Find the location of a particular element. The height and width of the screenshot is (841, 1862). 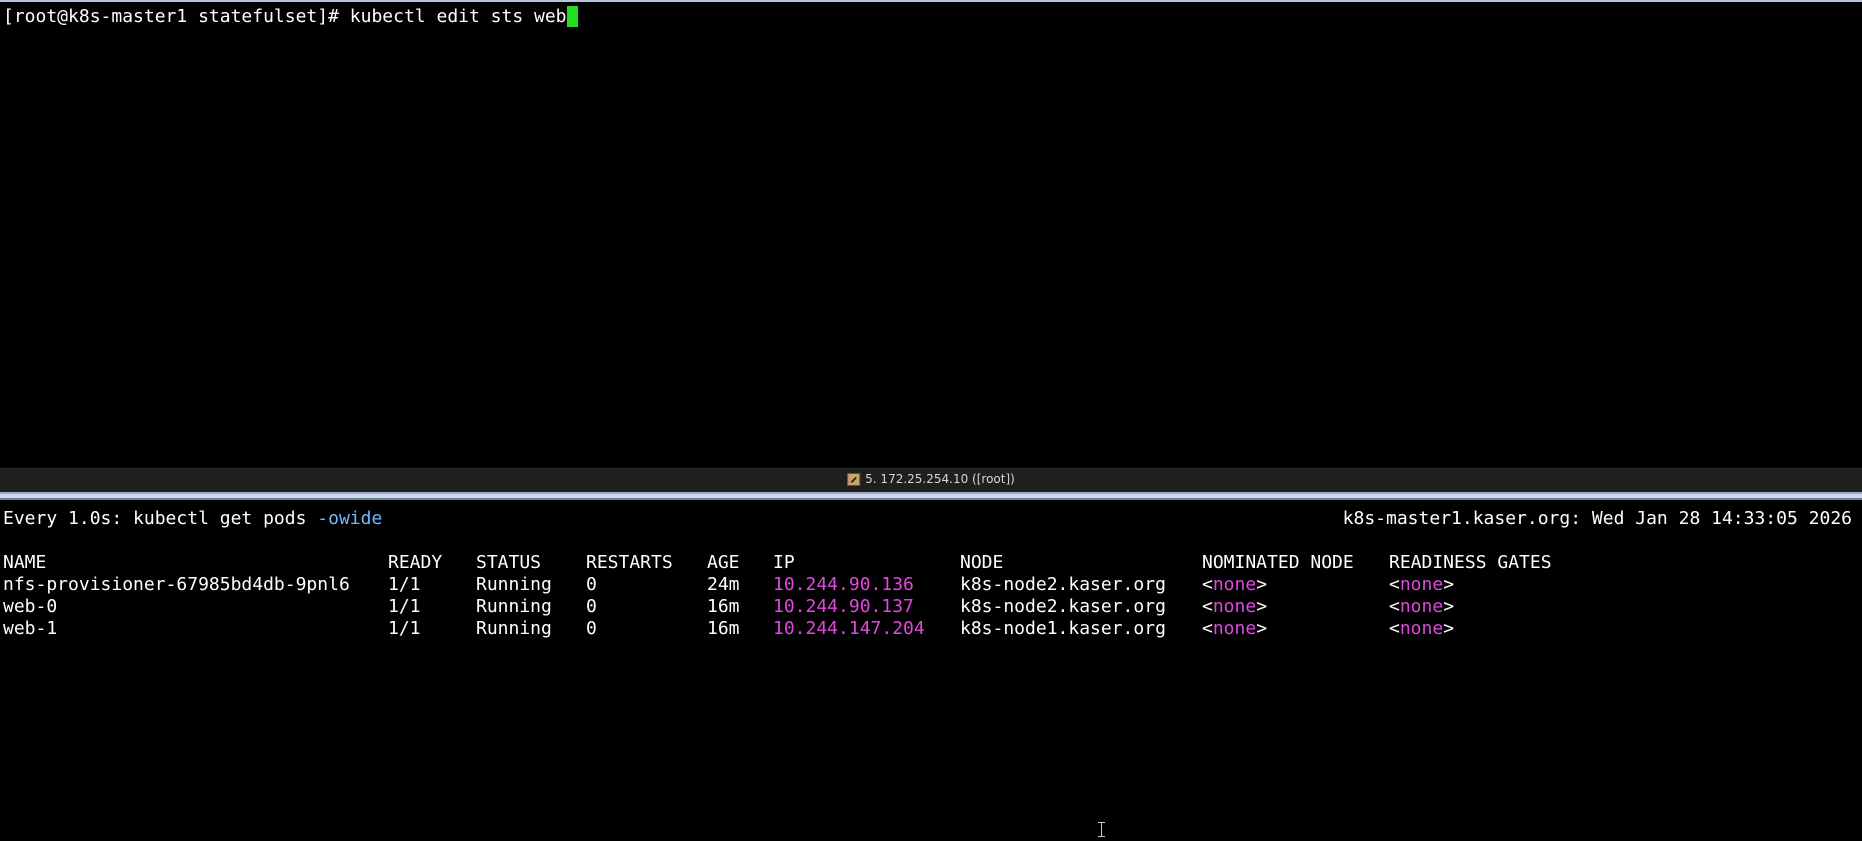

col-ip: IP is located at coordinates (784, 562).